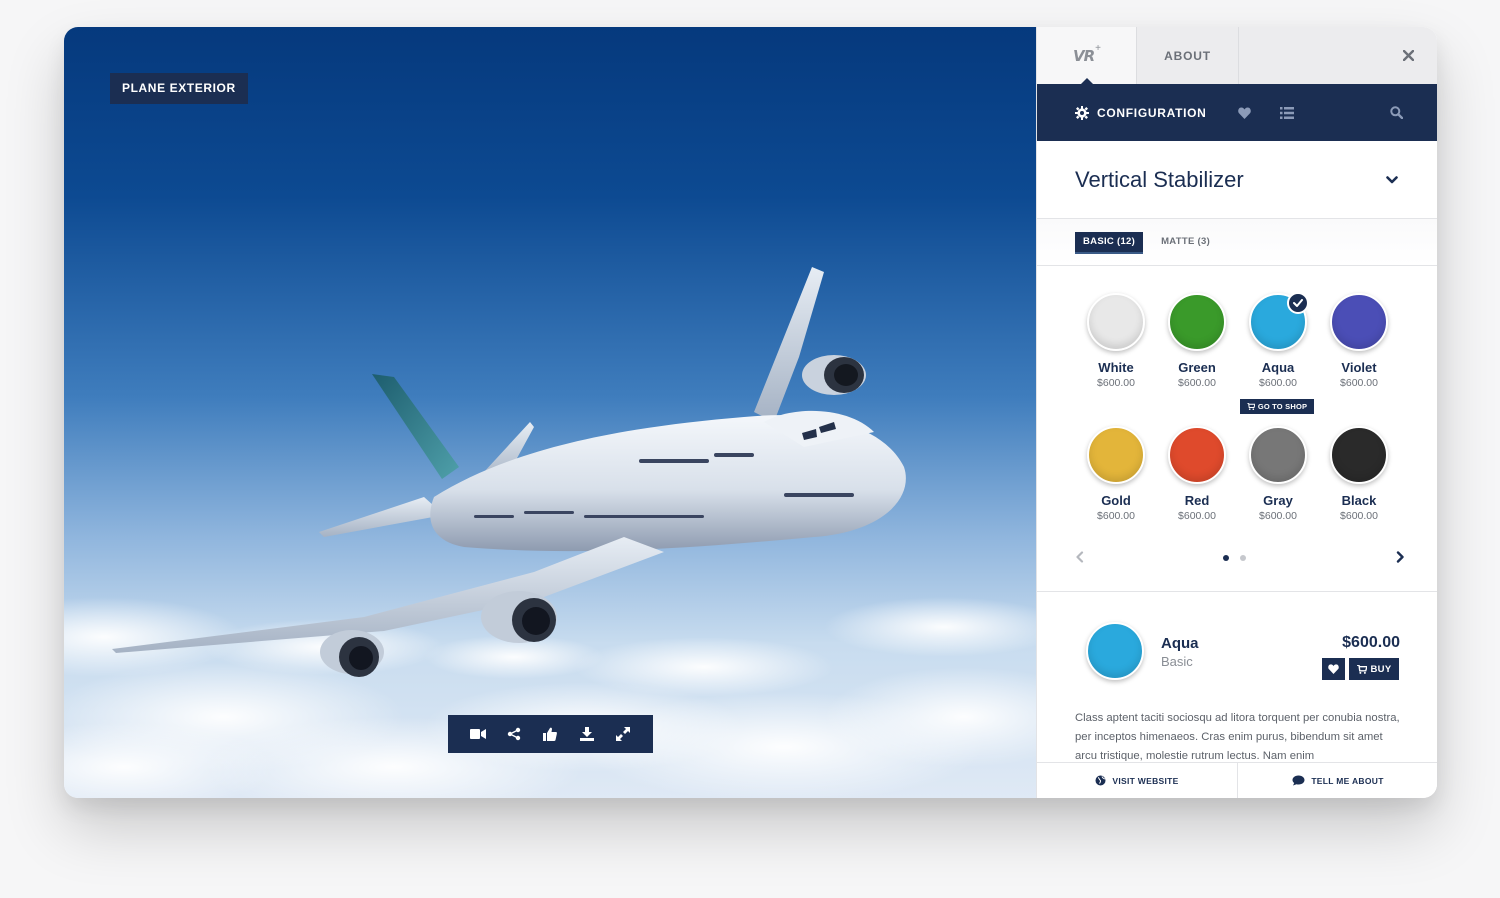 Image resolution: width=1500 pixels, height=898 pixels. I want to click on vr-logo: VR, so click(1083, 55).